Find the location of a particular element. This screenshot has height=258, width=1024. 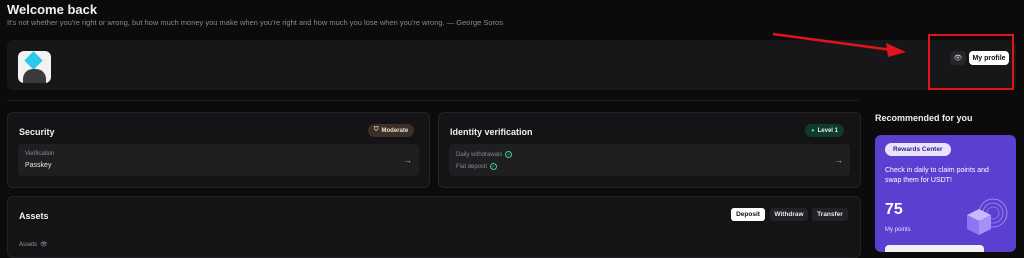

verification-label: Verification is located at coordinates (40, 154).